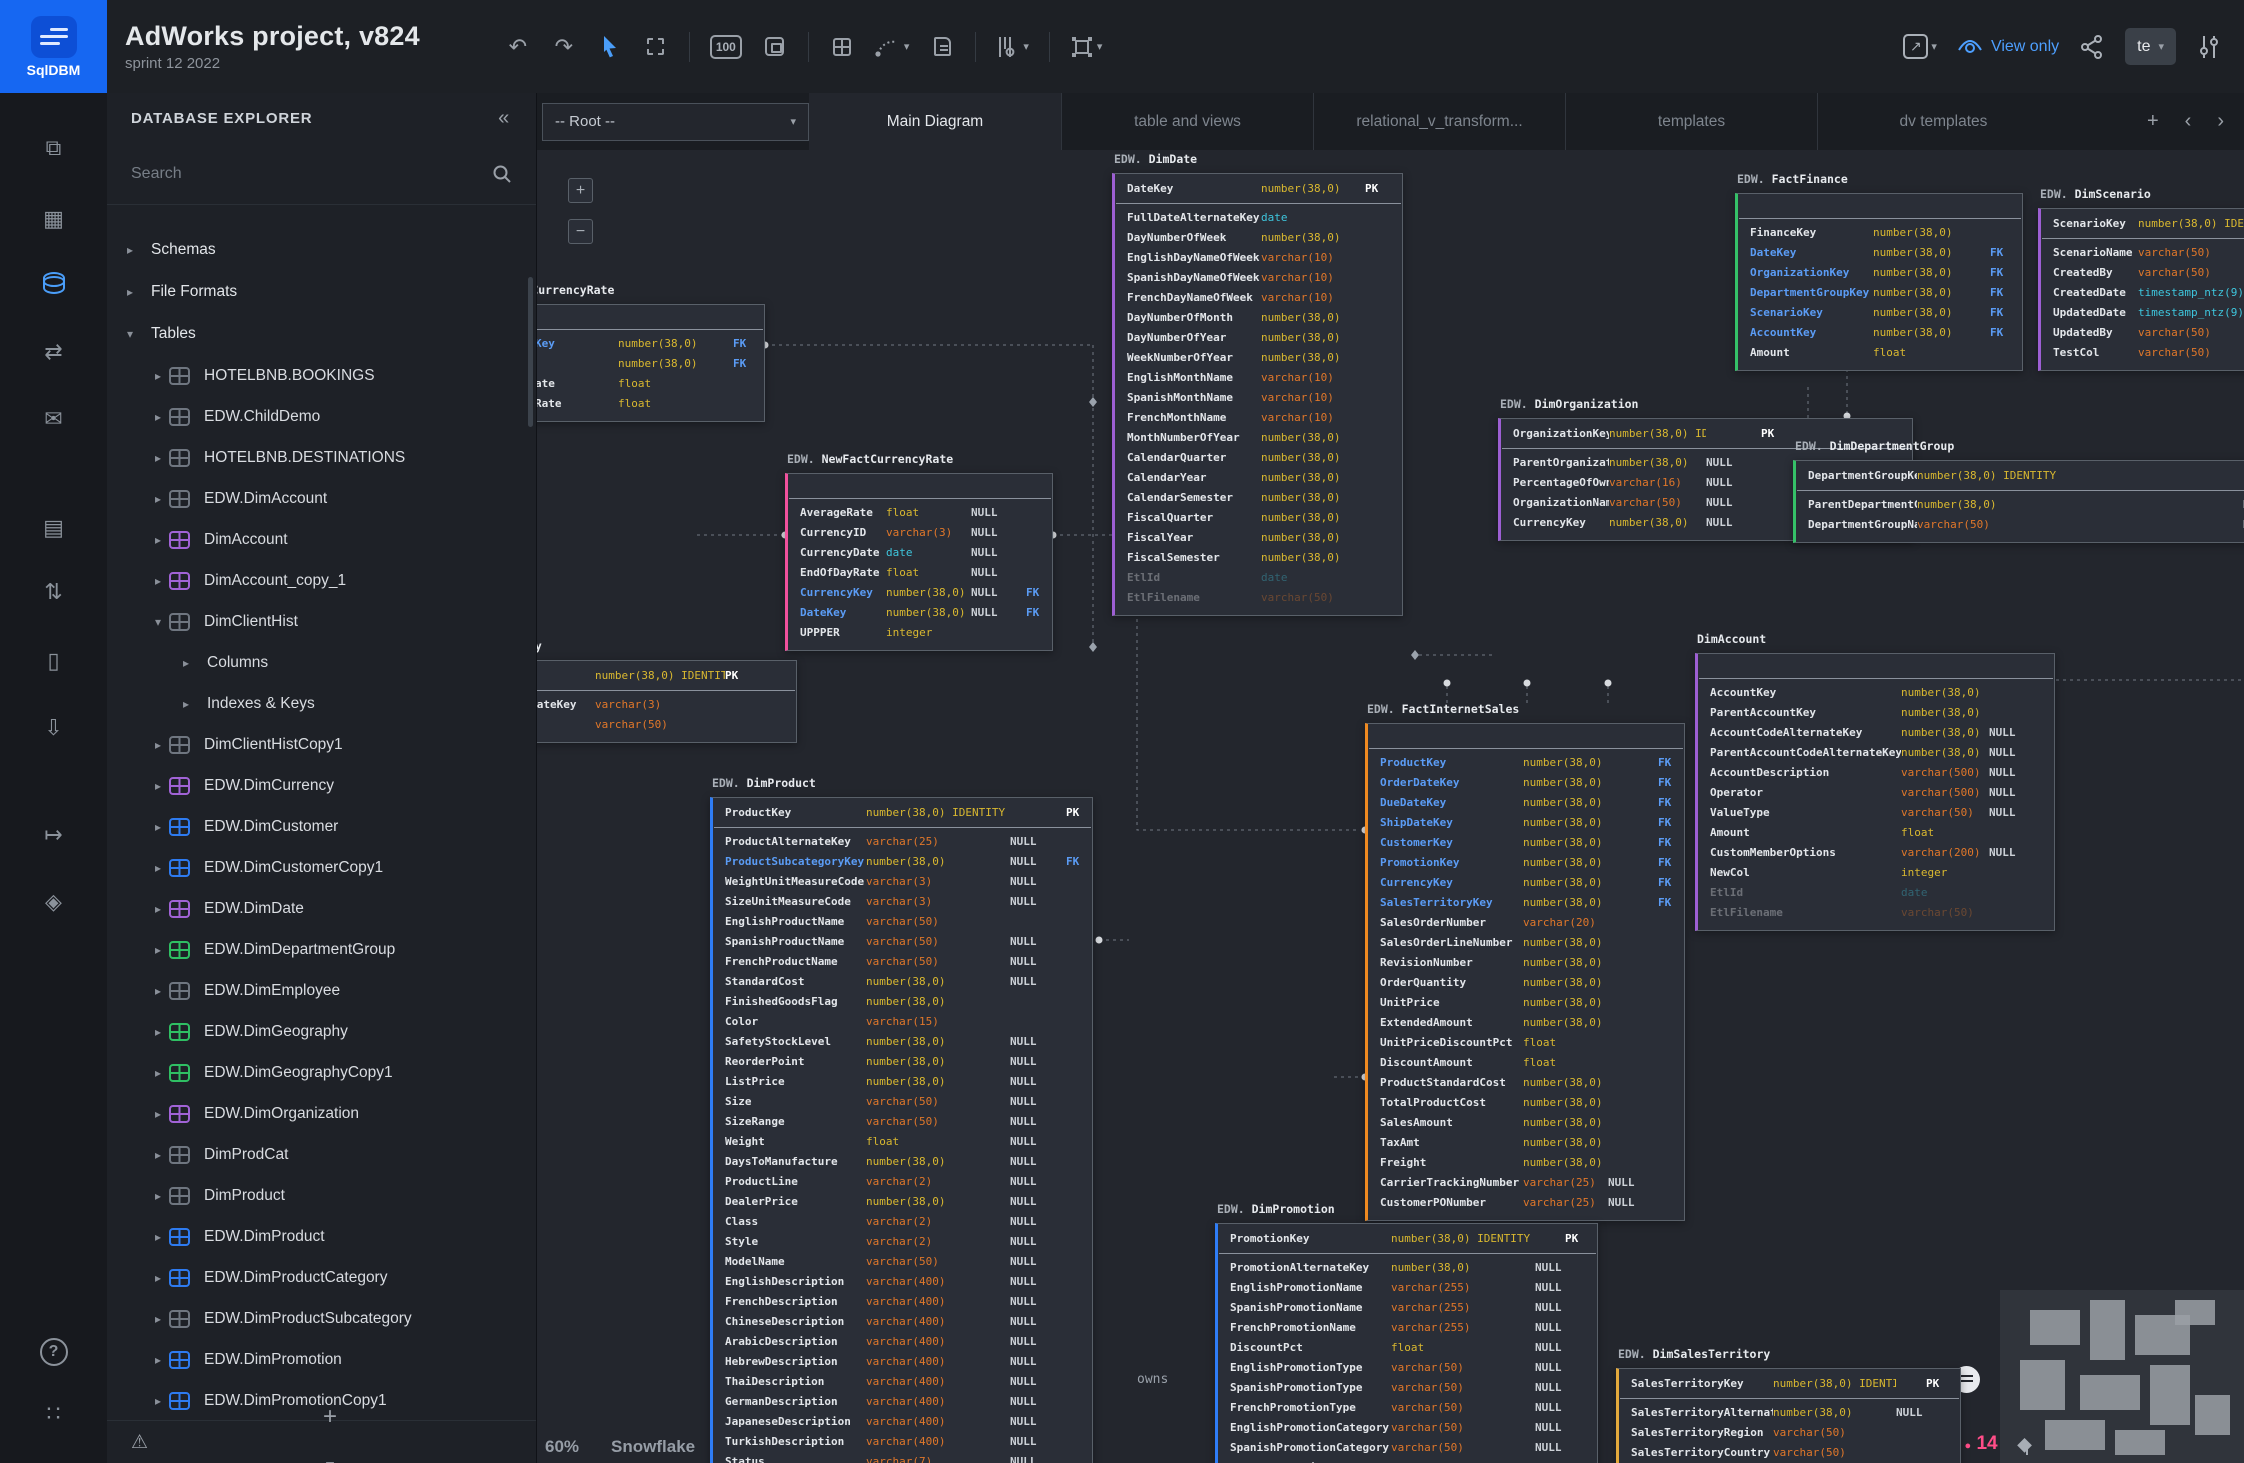  I want to click on column-row: FiscalQuarter number(38,0), so click(1258, 518).